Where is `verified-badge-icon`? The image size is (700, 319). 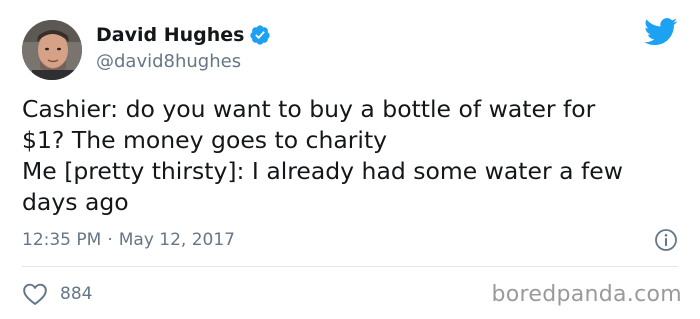
verified-badge-icon is located at coordinates (260, 35).